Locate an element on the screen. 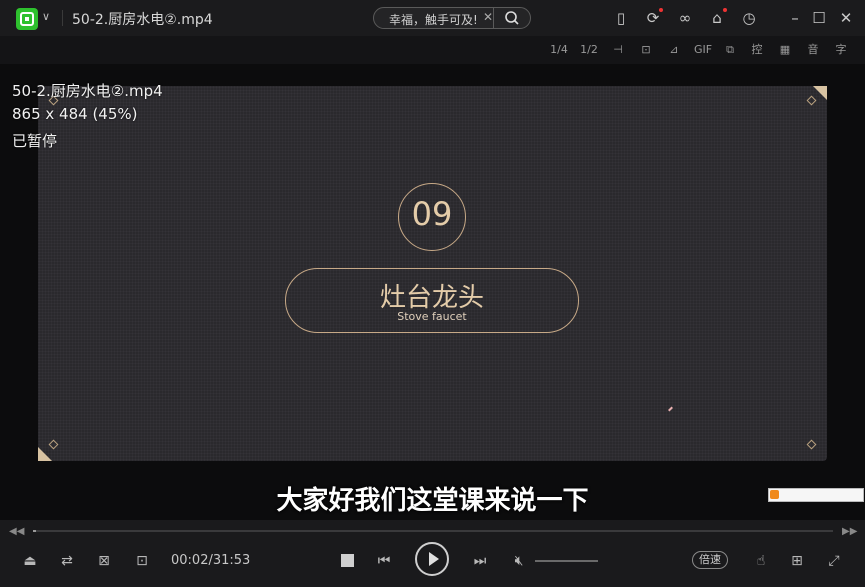  play-icon is located at coordinates (434, 559).